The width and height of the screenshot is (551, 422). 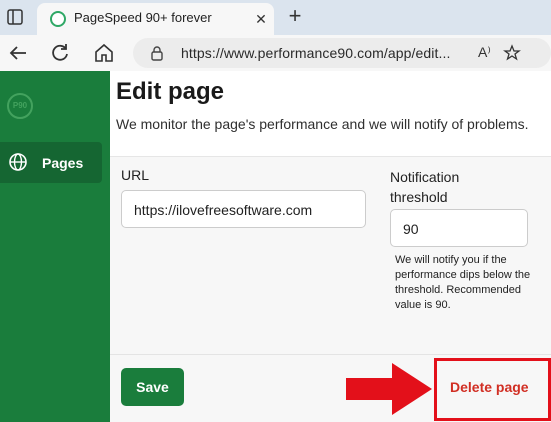 I want to click on globe-icon, so click(x=18, y=162).